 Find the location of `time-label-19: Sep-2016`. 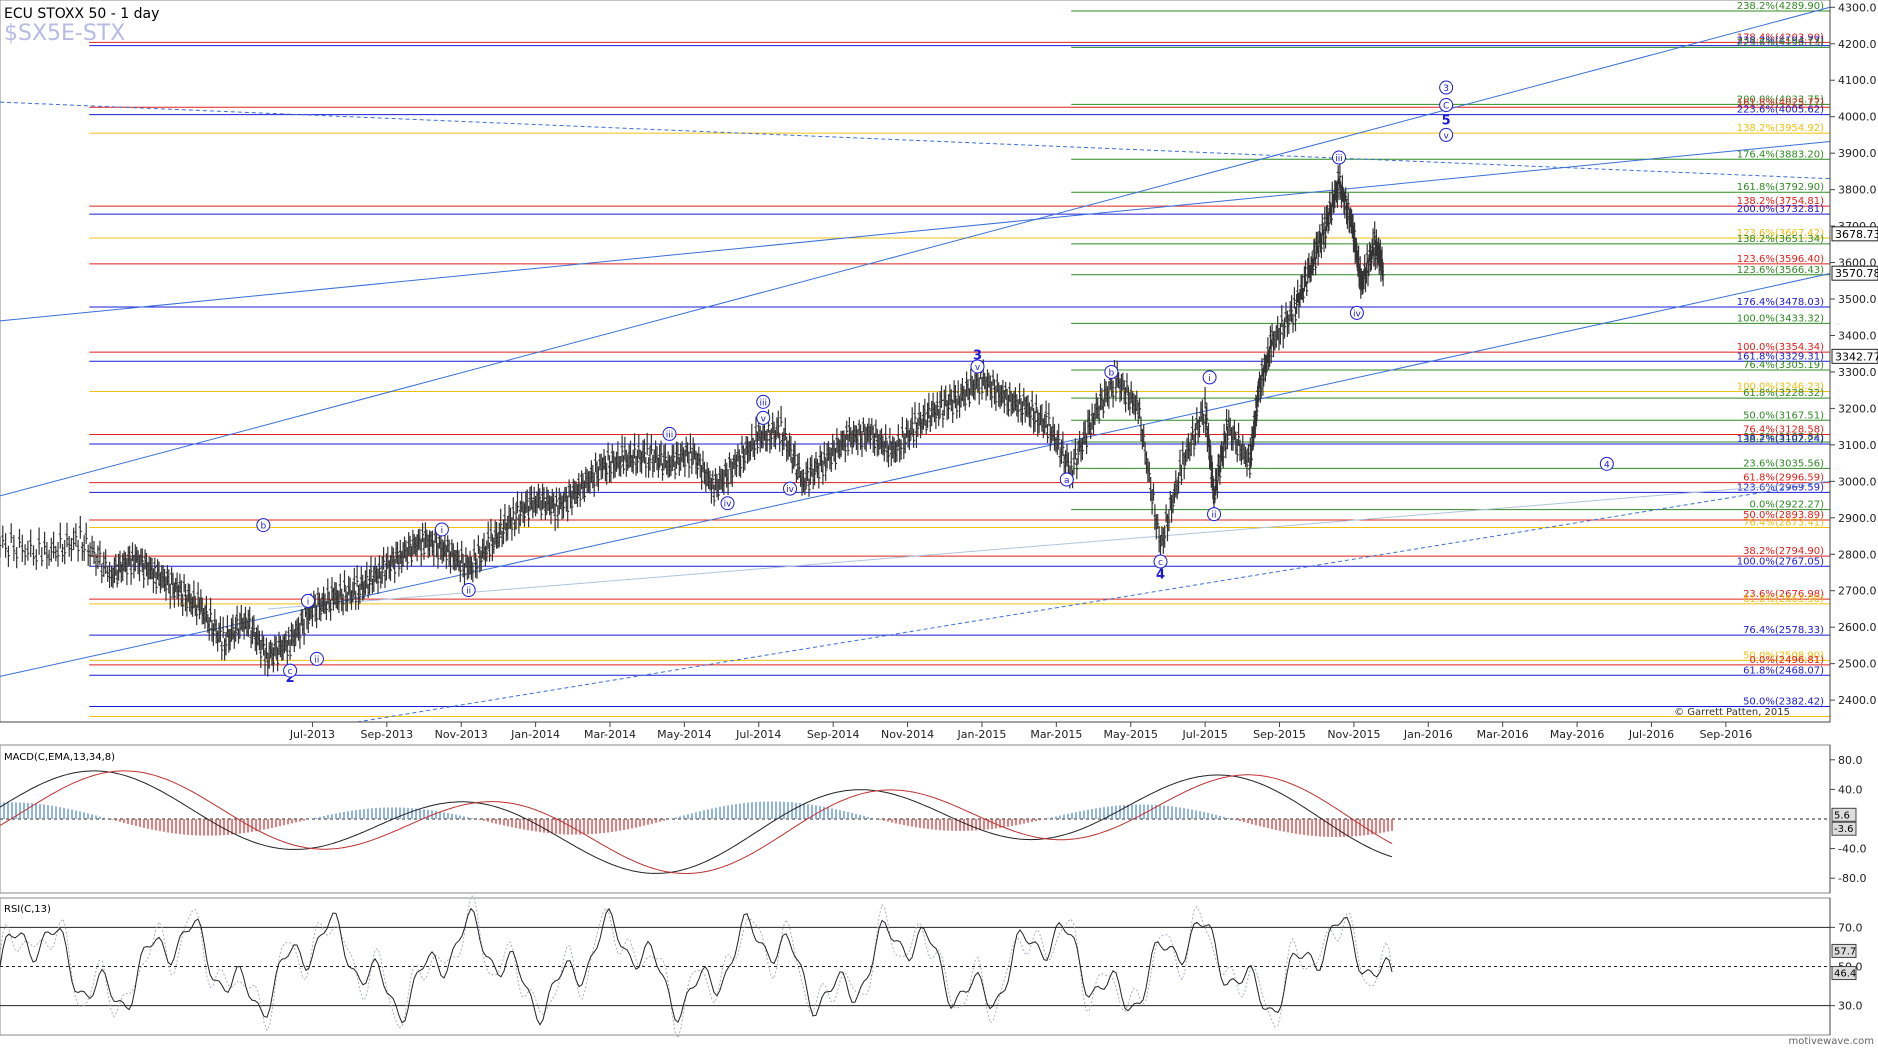

time-label-19: Sep-2016 is located at coordinates (1726, 734).